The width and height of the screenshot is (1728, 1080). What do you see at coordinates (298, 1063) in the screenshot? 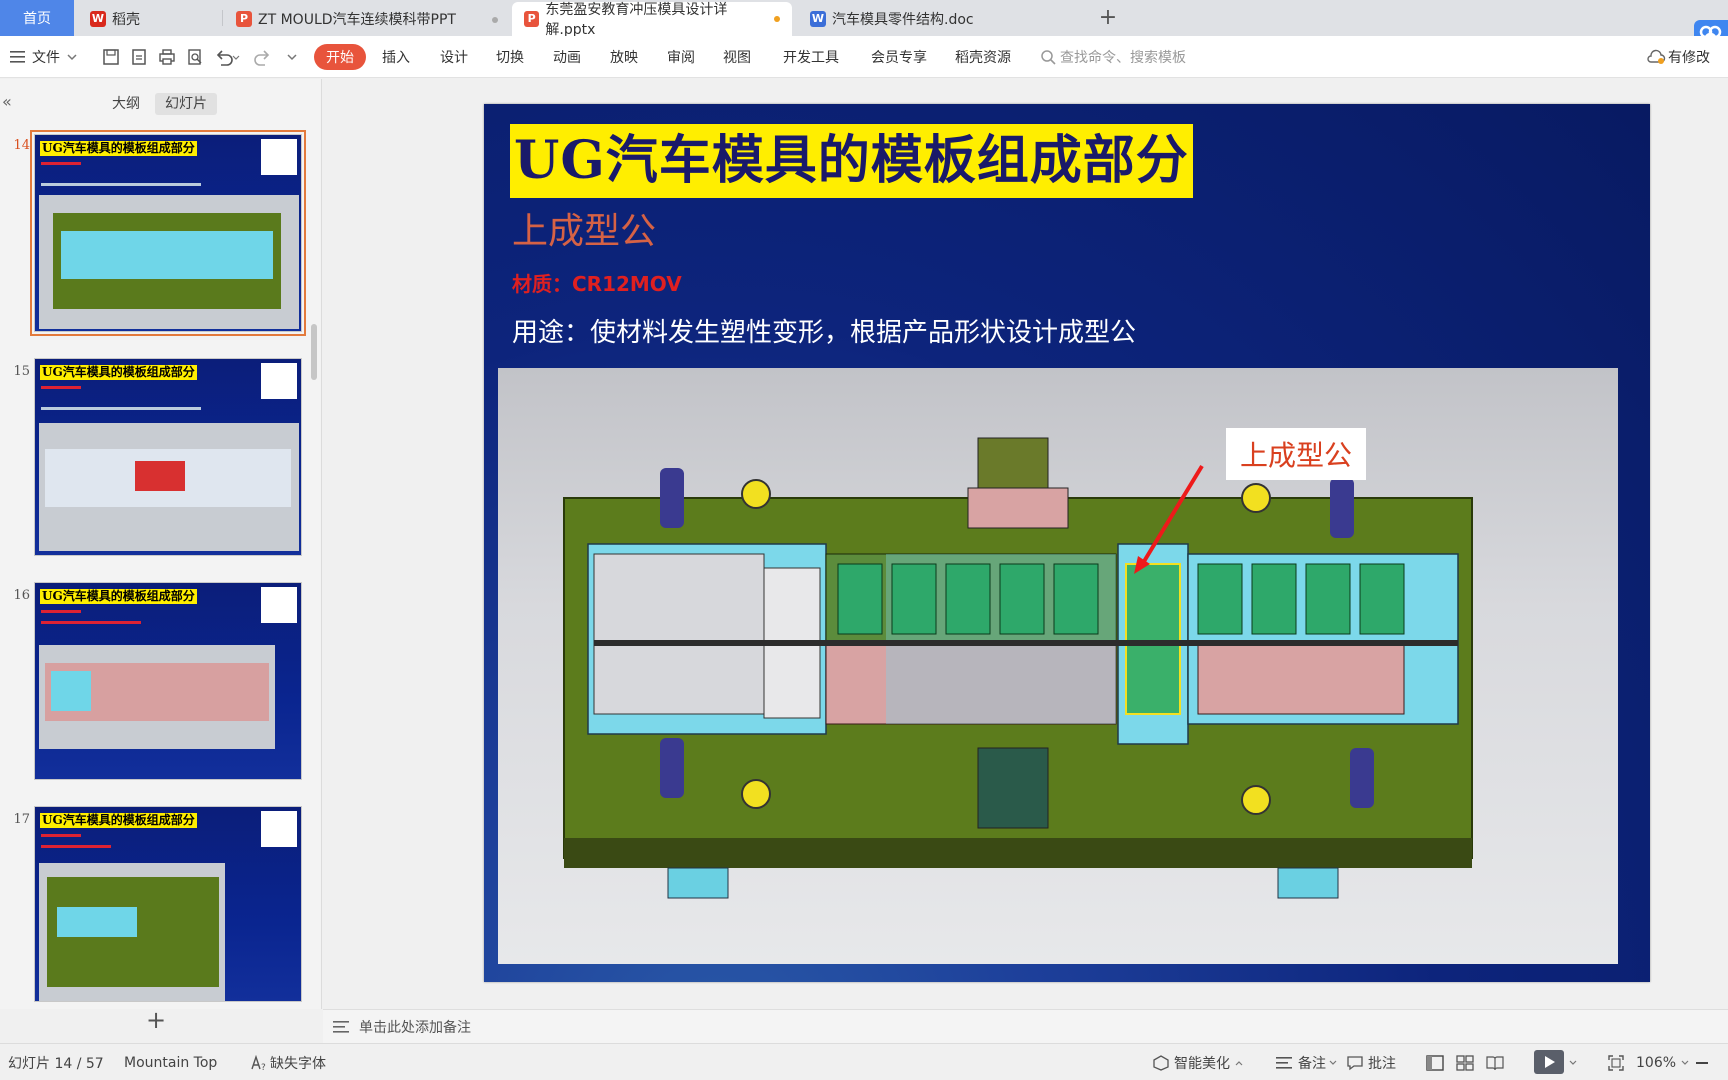
I see `missing-font-label: 缺失字体` at bounding box center [298, 1063].